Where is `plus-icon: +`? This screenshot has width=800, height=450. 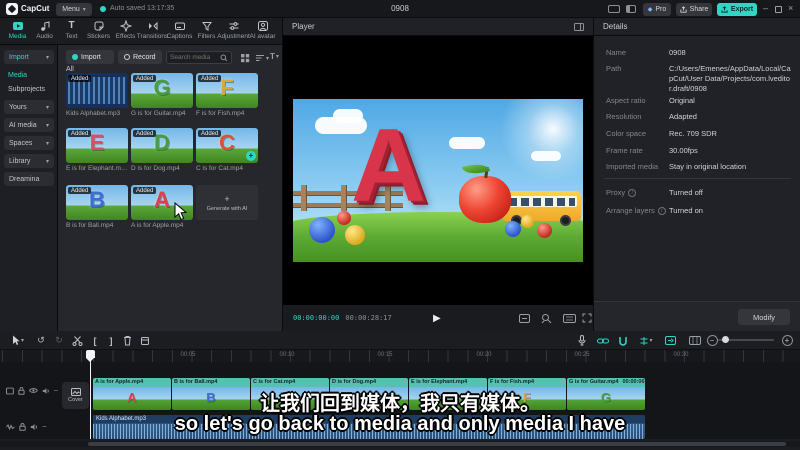 plus-icon: + is located at coordinates (227, 198).